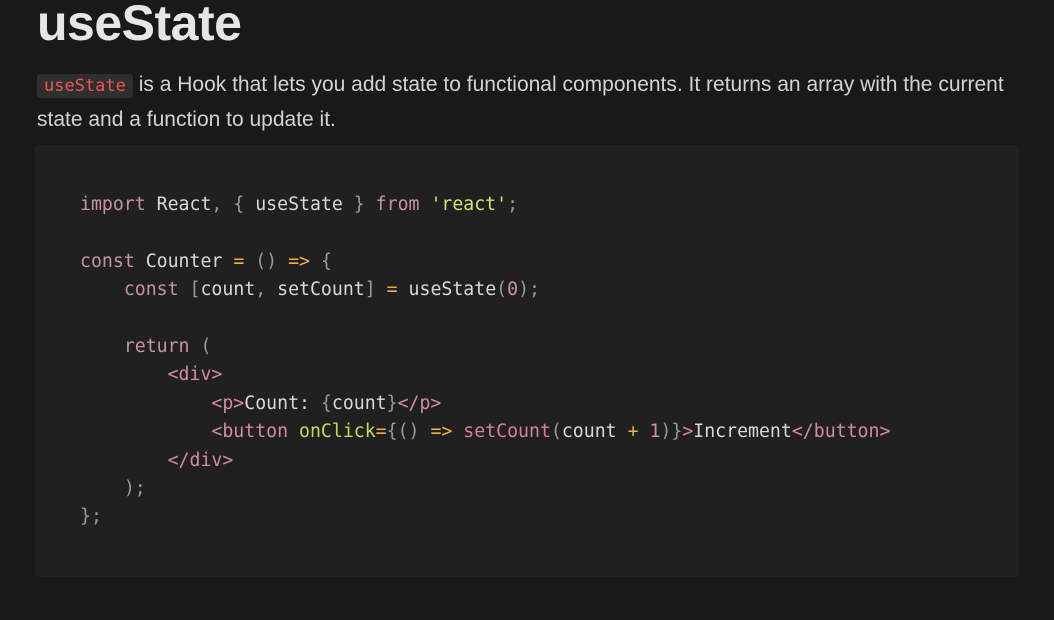 This screenshot has width=1054, height=620. Describe the element at coordinates (200, 460) in the screenshot. I see `code-line: </div>` at that location.